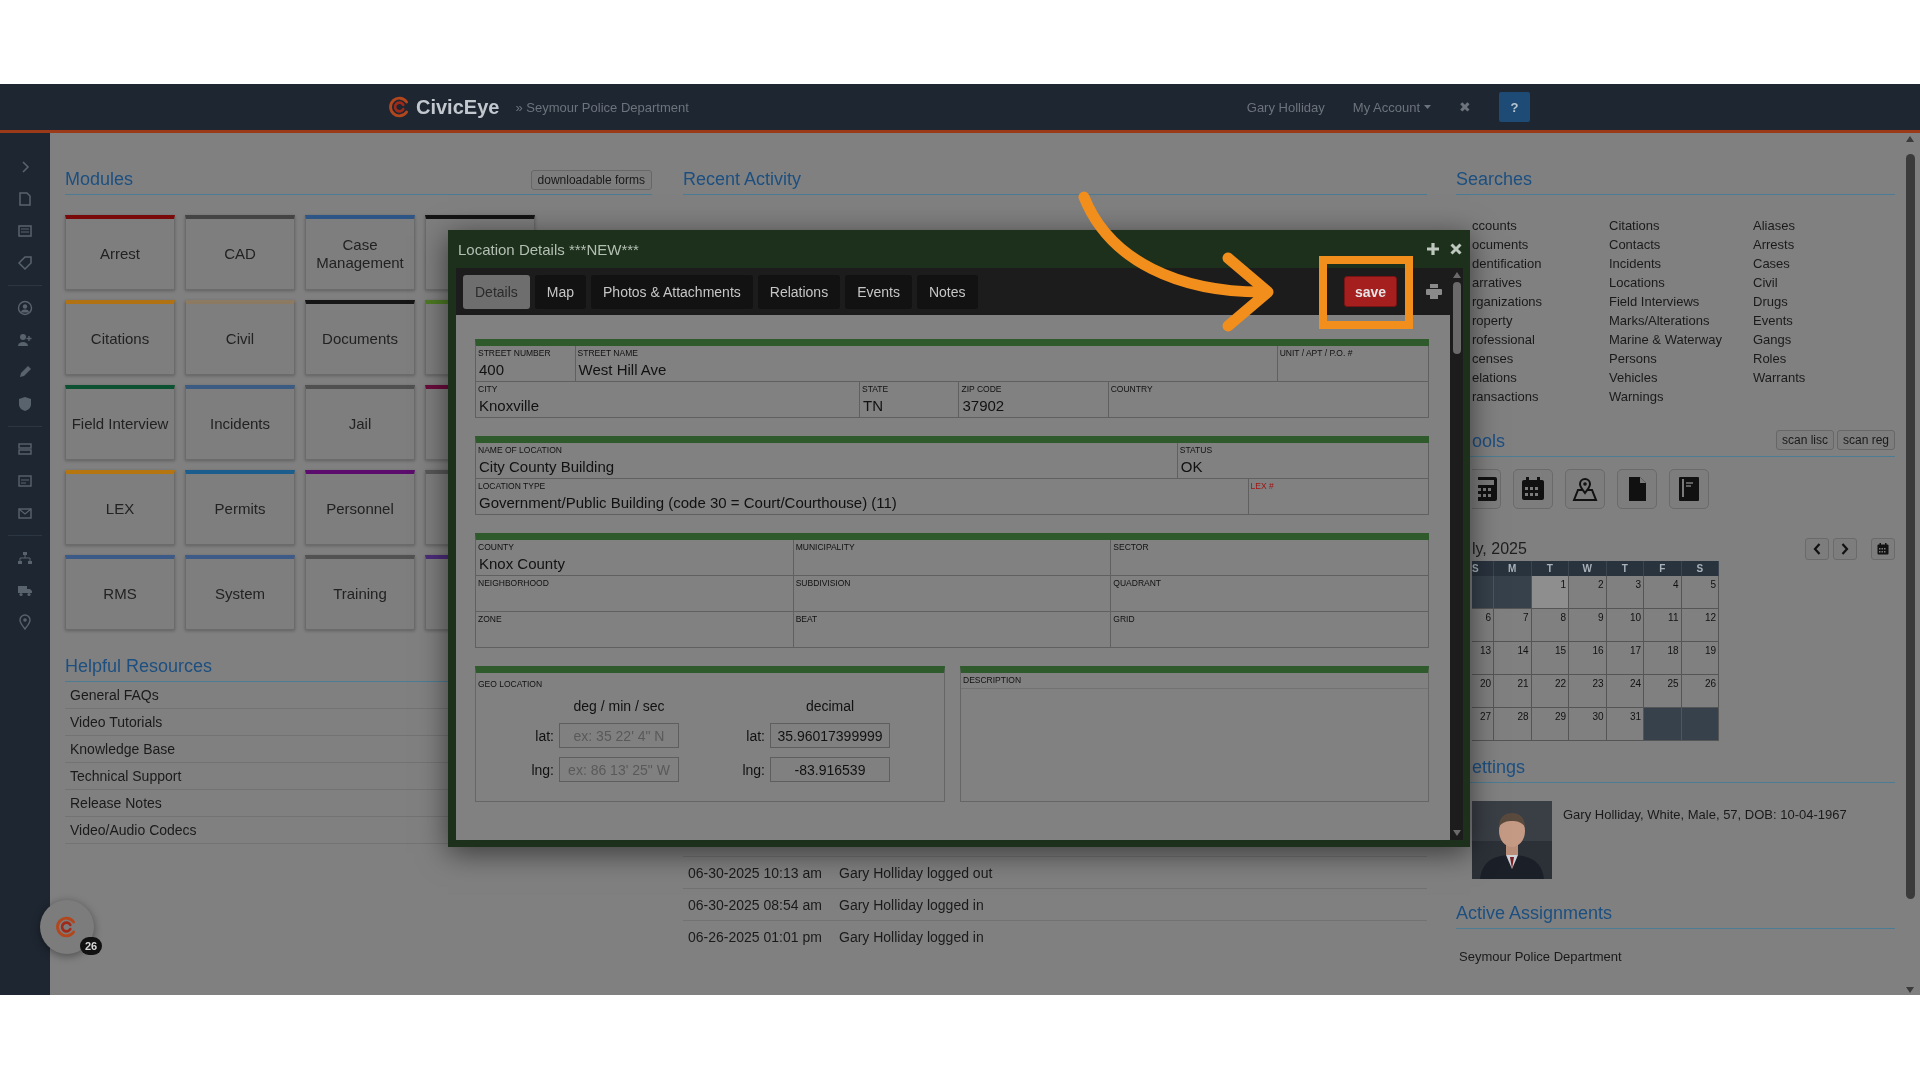  Describe the element at coordinates (496, 291) in the screenshot. I see `tab: Details` at that location.